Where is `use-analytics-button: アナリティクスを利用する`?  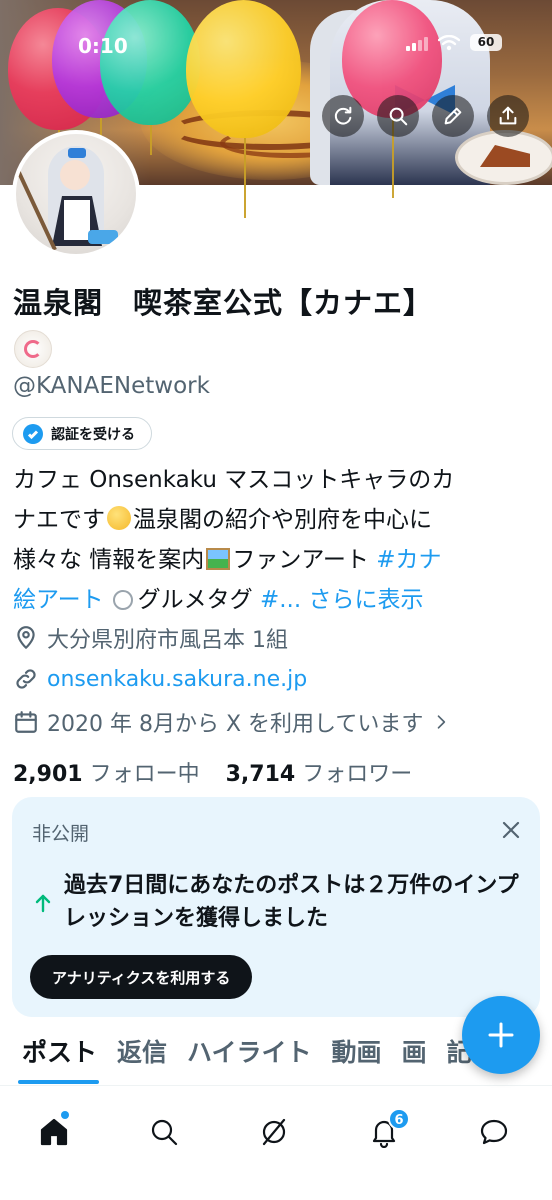
use-analytics-button: アナリティクスを利用する is located at coordinates (141, 977).